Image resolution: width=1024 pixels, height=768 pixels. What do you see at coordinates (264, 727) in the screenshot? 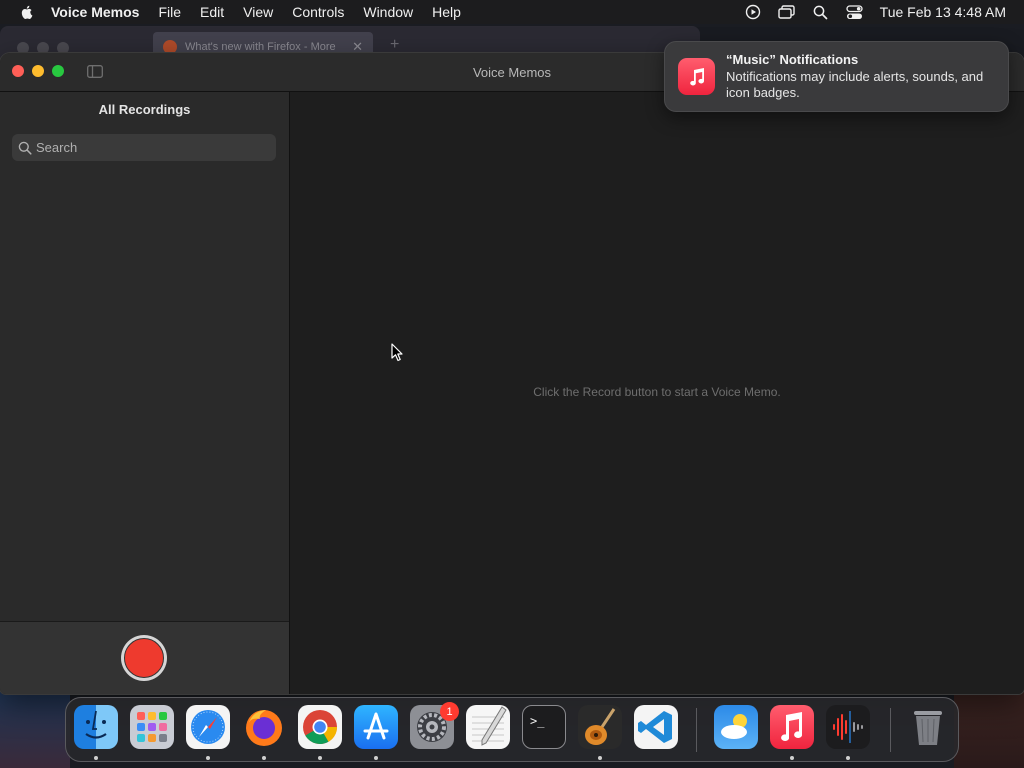
I see `dock-firefox-icon` at bounding box center [264, 727].